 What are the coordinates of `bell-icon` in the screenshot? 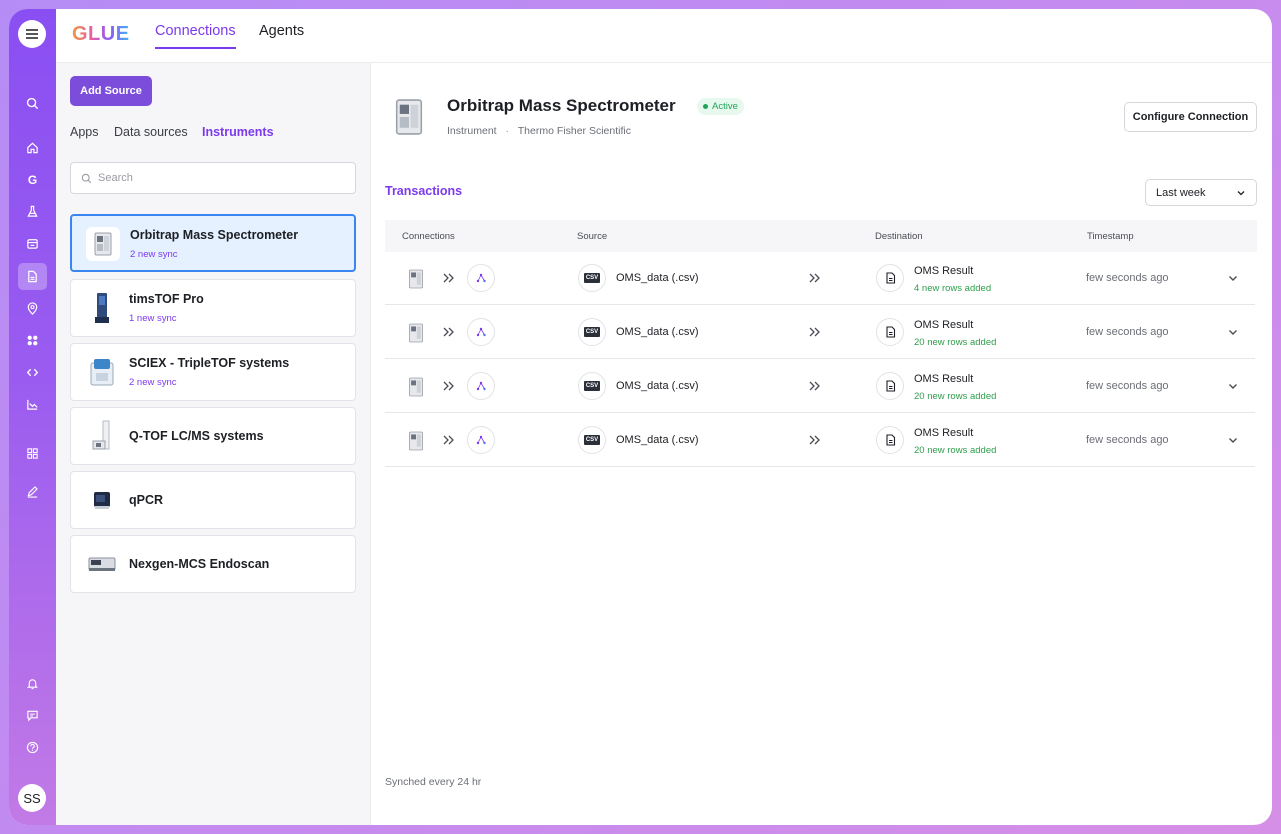 It's located at (32, 684).